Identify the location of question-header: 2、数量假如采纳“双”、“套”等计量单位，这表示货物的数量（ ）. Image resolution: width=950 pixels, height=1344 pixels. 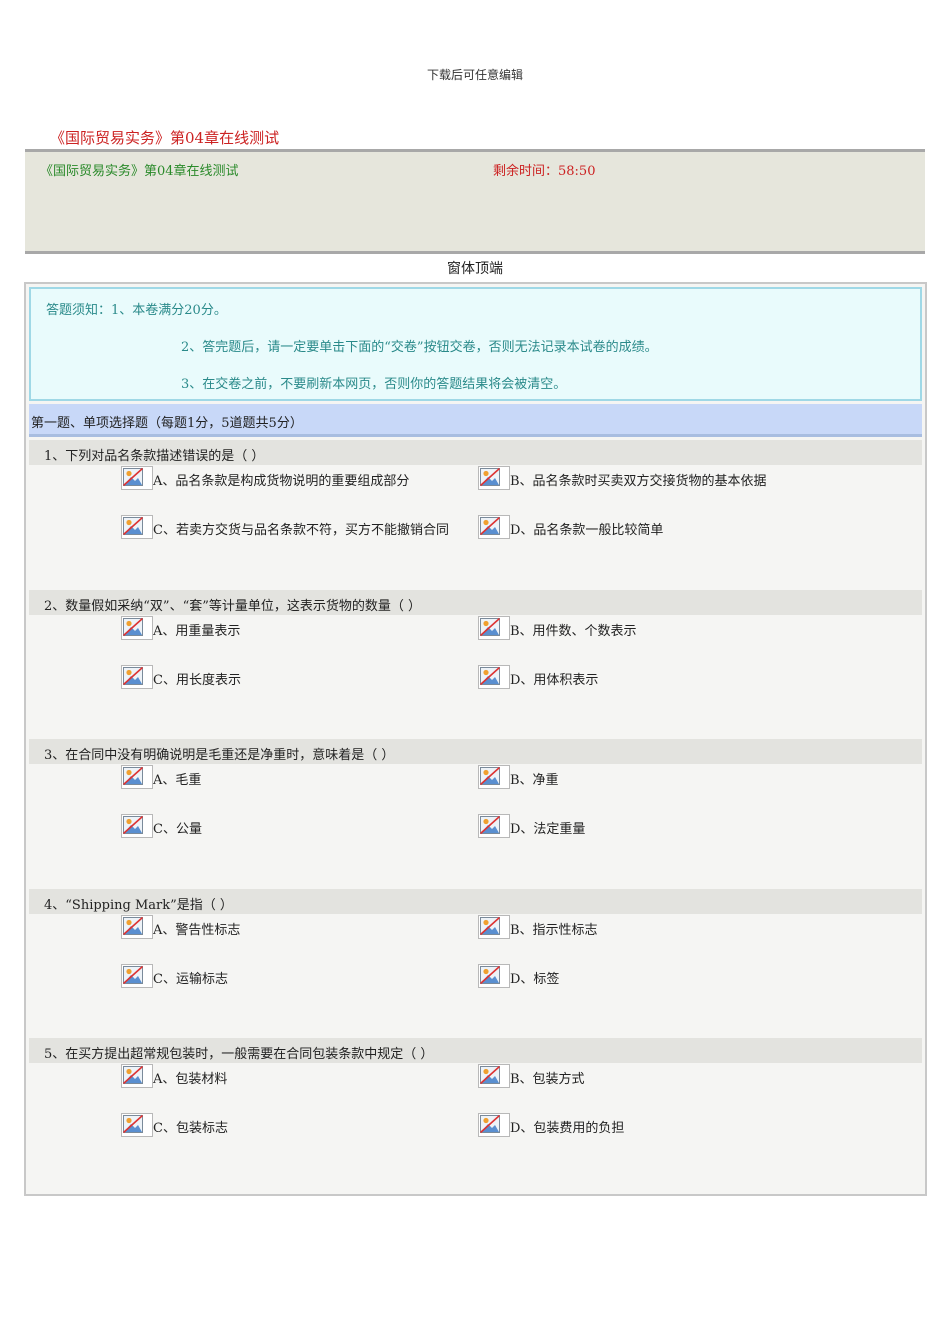
(475, 602).